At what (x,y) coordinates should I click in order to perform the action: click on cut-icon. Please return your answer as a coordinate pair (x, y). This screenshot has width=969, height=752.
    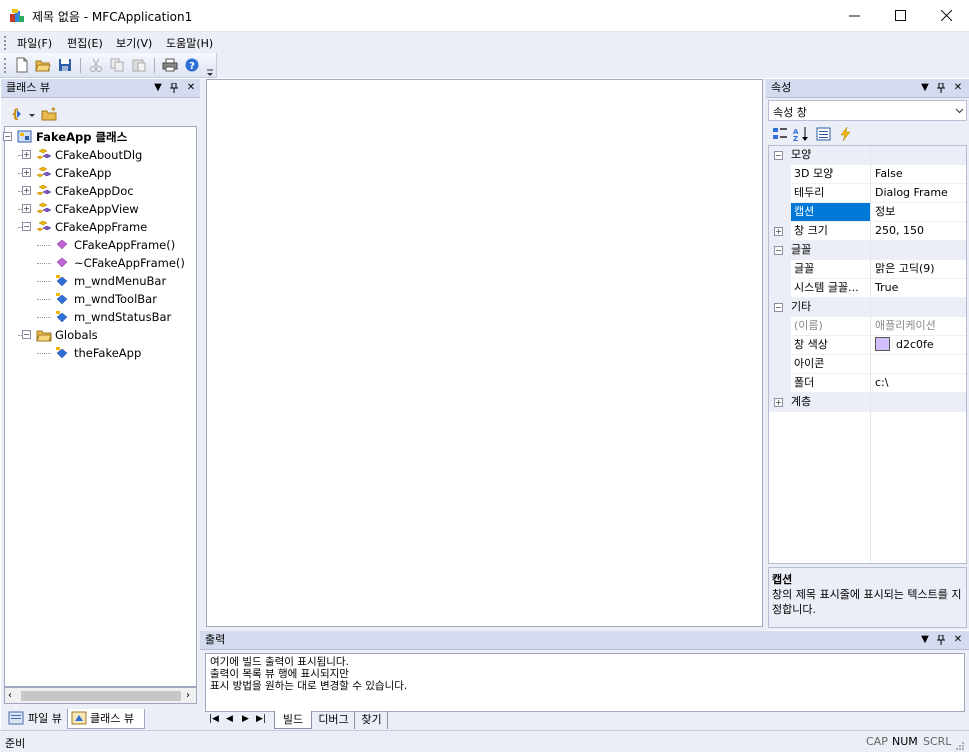
    Looking at the image, I should click on (96, 65).